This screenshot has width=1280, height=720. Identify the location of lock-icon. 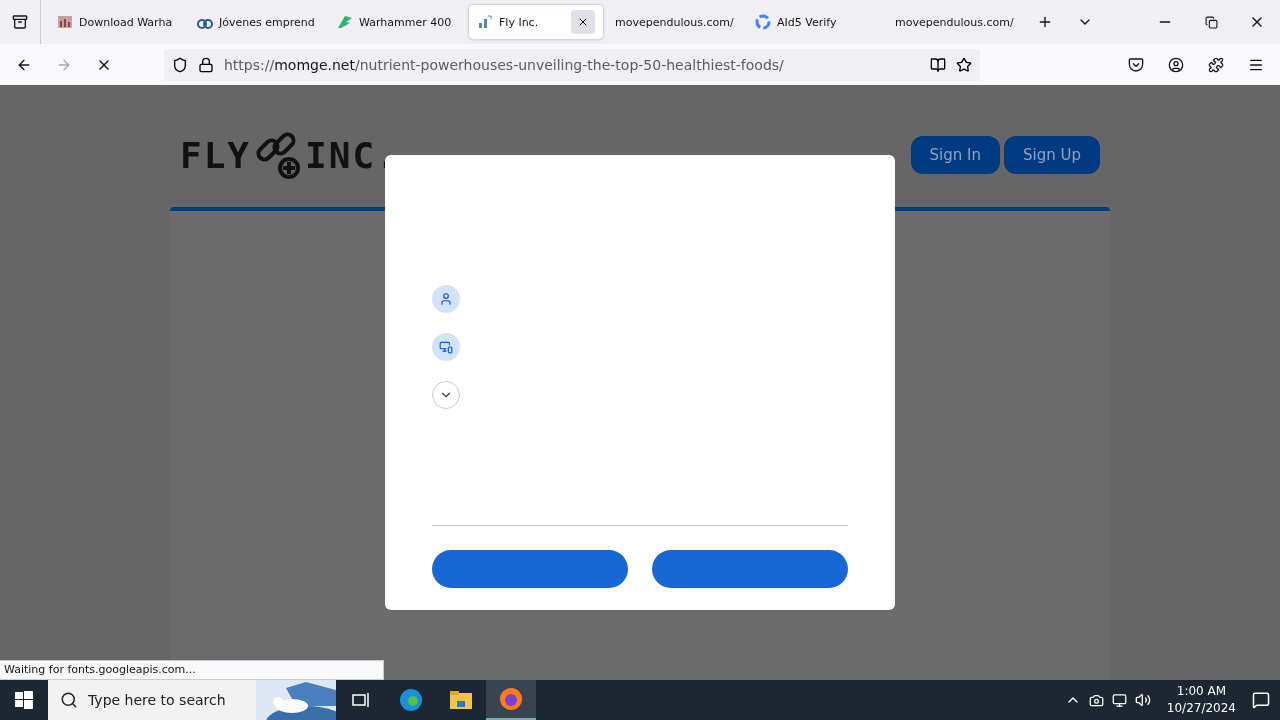
(206, 64).